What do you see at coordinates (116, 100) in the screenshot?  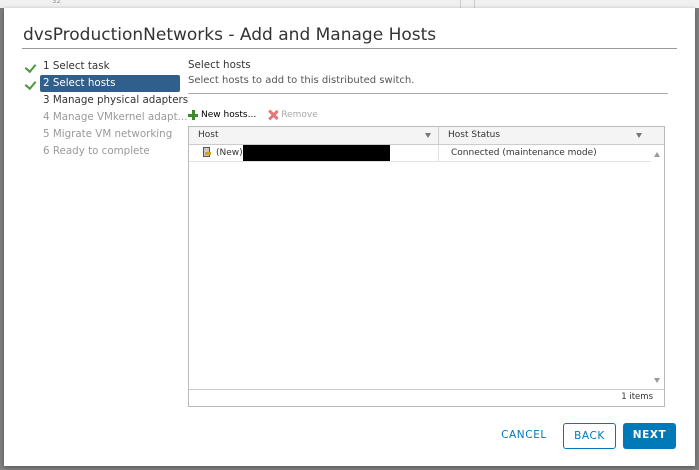 I see `step-label: 3 Manage physical adapters` at bounding box center [116, 100].